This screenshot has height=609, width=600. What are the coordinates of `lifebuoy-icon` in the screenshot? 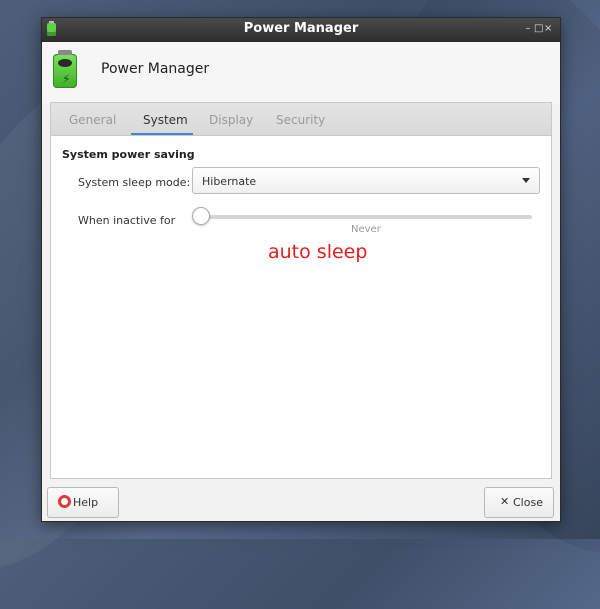 It's located at (64, 501).